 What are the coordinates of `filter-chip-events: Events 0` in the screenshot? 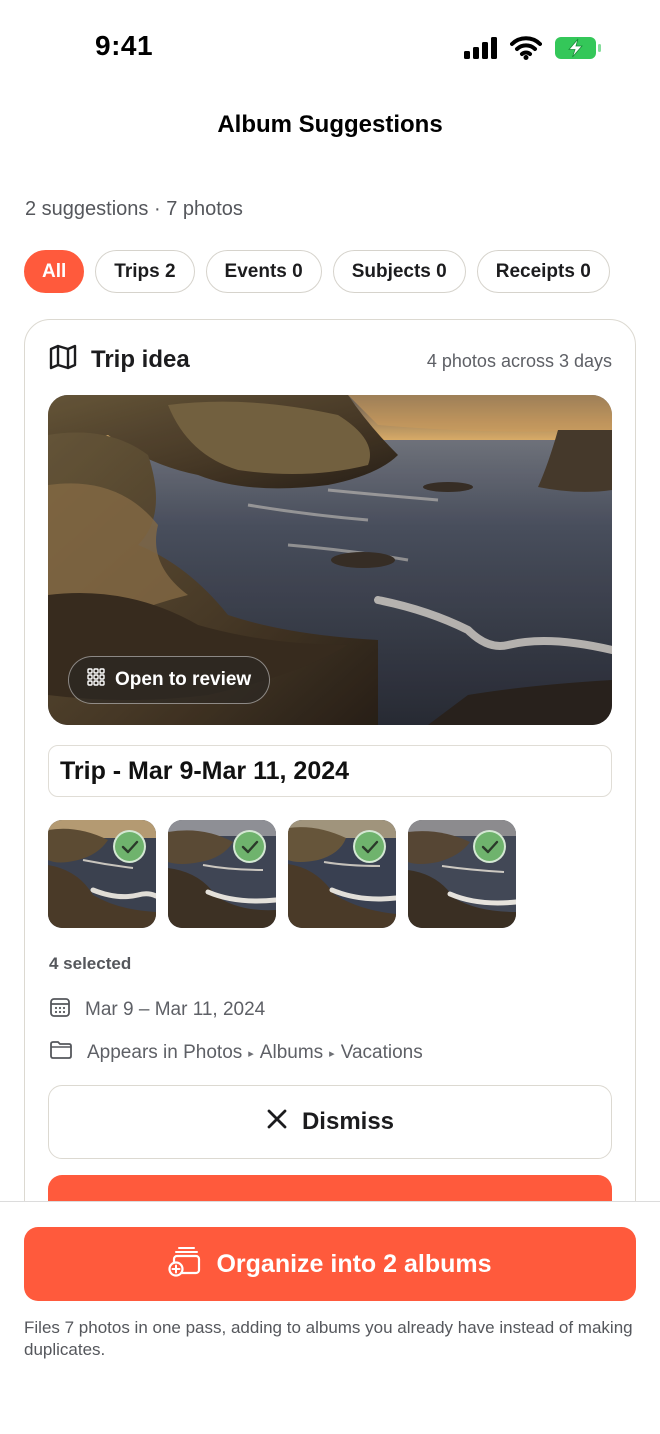 It's located at (263, 271).